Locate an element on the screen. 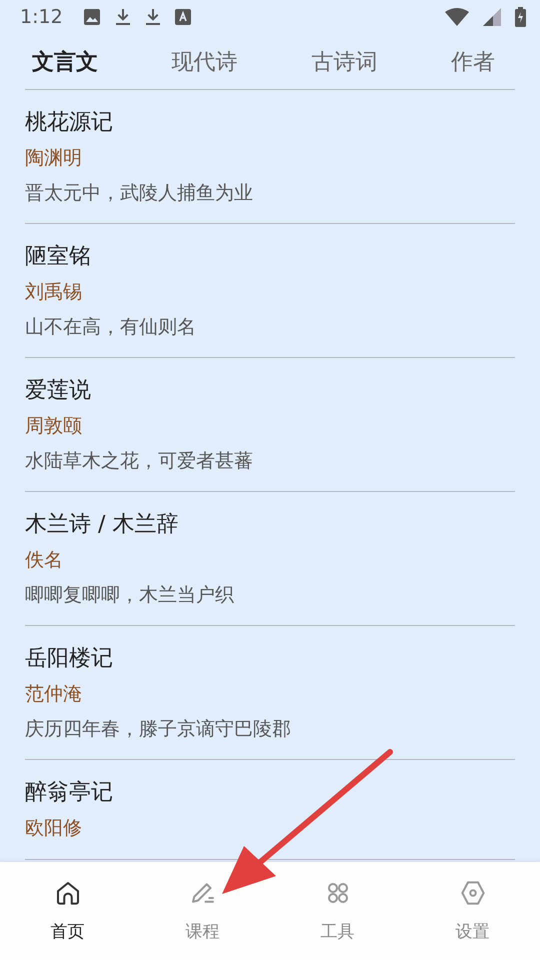 This screenshot has height=960, width=540. battery-icon is located at coordinates (520, 17).